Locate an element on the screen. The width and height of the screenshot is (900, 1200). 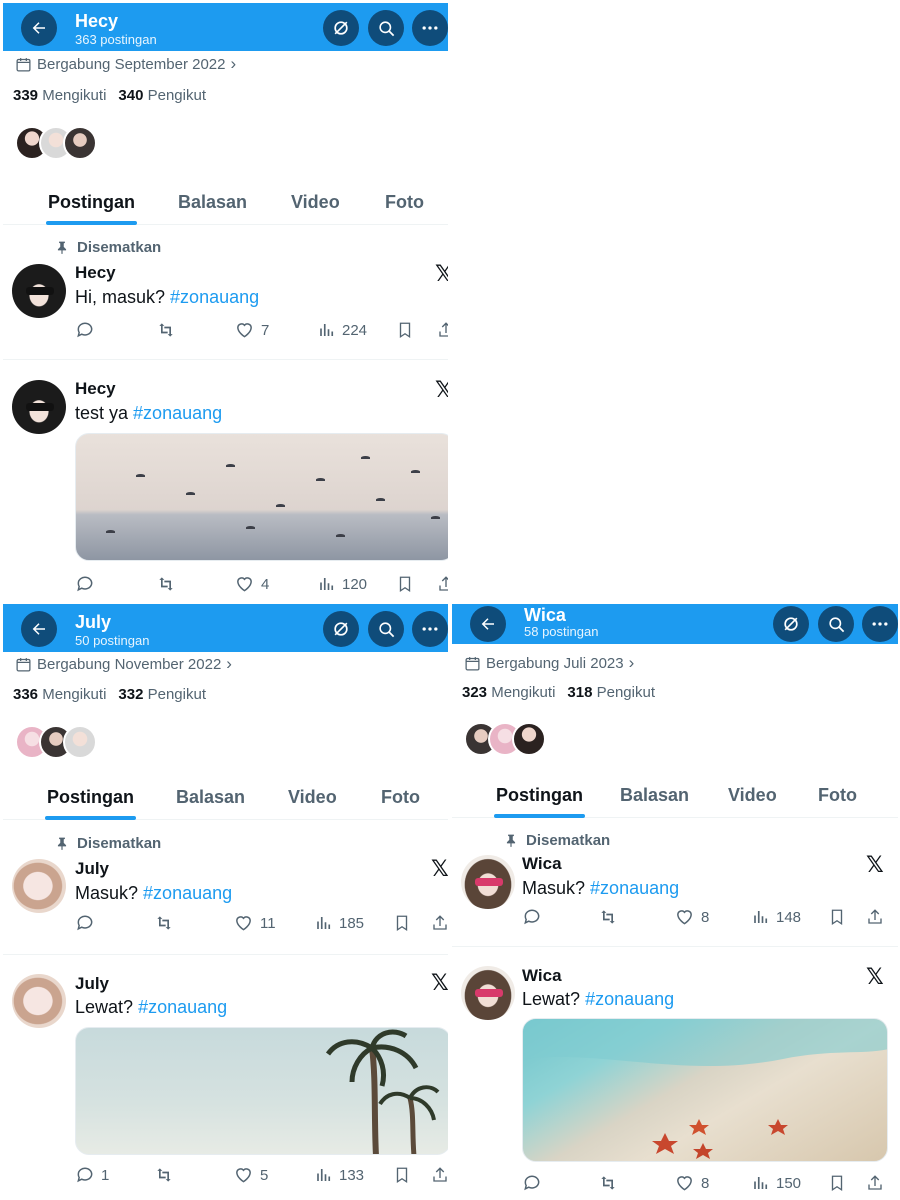
following-link: 323 Mengikuti is located at coordinates (508, 692).